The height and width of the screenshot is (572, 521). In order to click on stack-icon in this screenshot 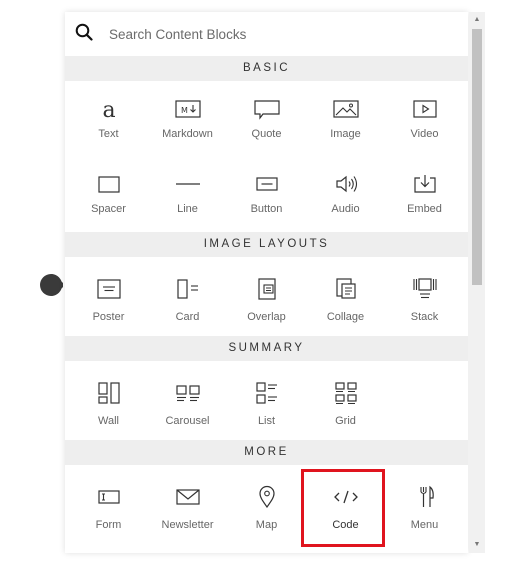, I will do `click(425, 289)`.